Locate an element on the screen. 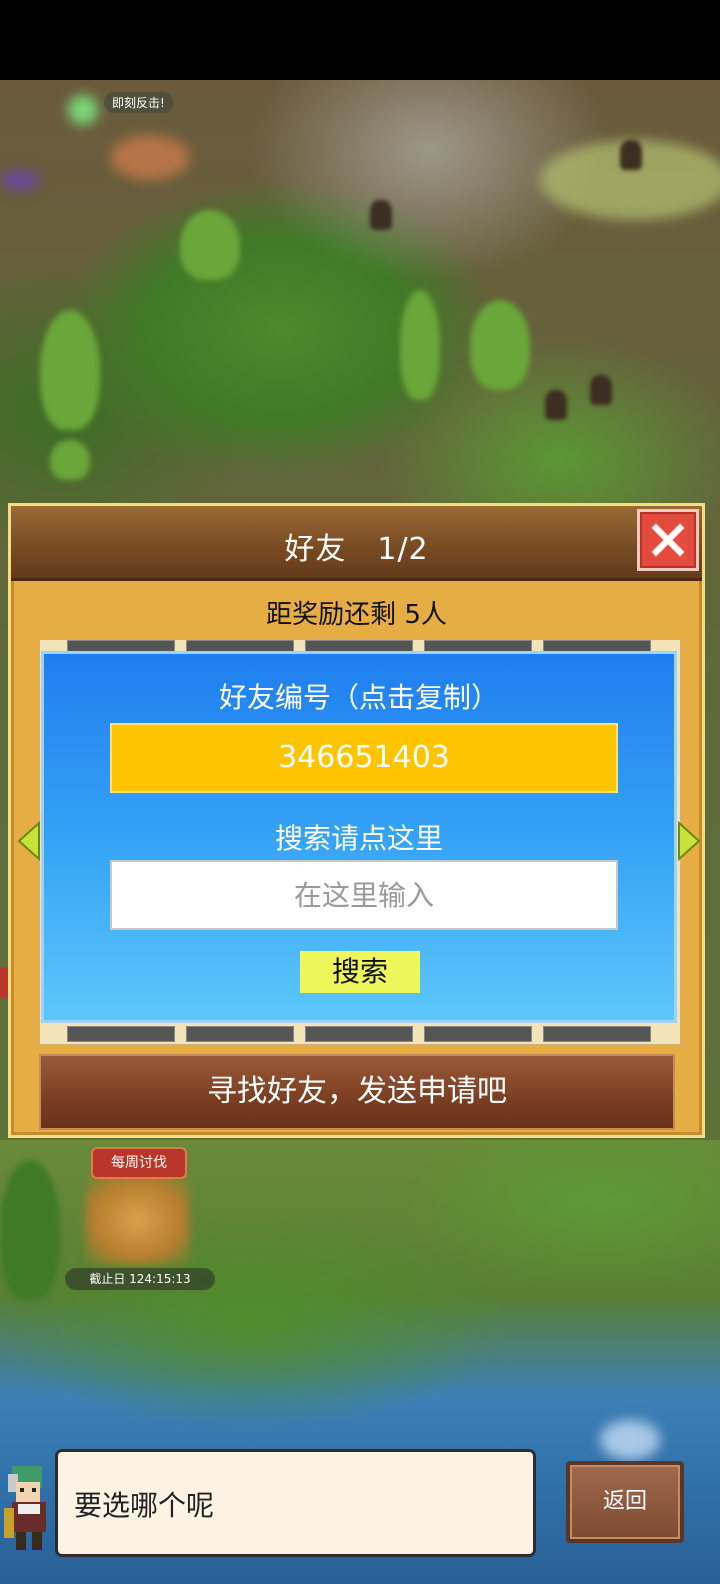  map-water-highlight is located at coordinates (630, 1440).